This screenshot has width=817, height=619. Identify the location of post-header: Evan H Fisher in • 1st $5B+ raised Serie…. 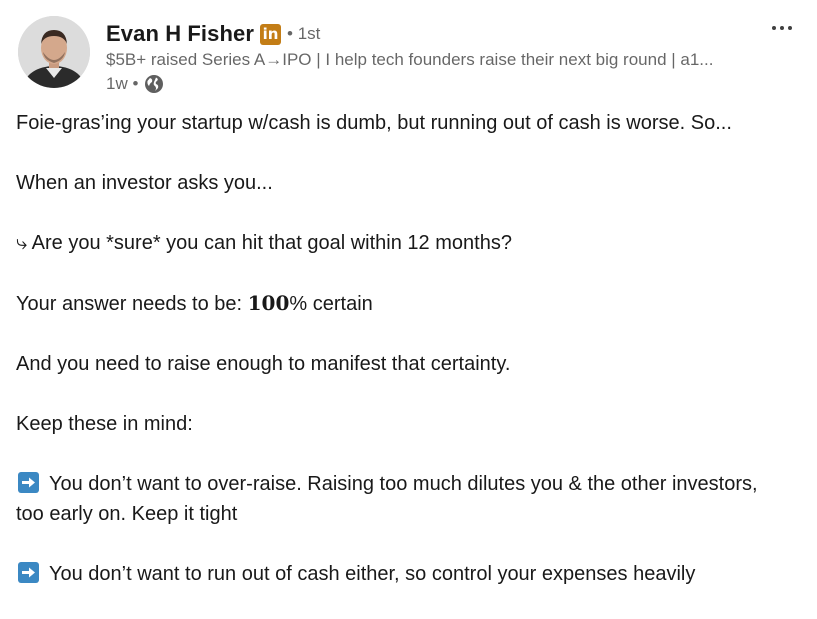
(413, 55).